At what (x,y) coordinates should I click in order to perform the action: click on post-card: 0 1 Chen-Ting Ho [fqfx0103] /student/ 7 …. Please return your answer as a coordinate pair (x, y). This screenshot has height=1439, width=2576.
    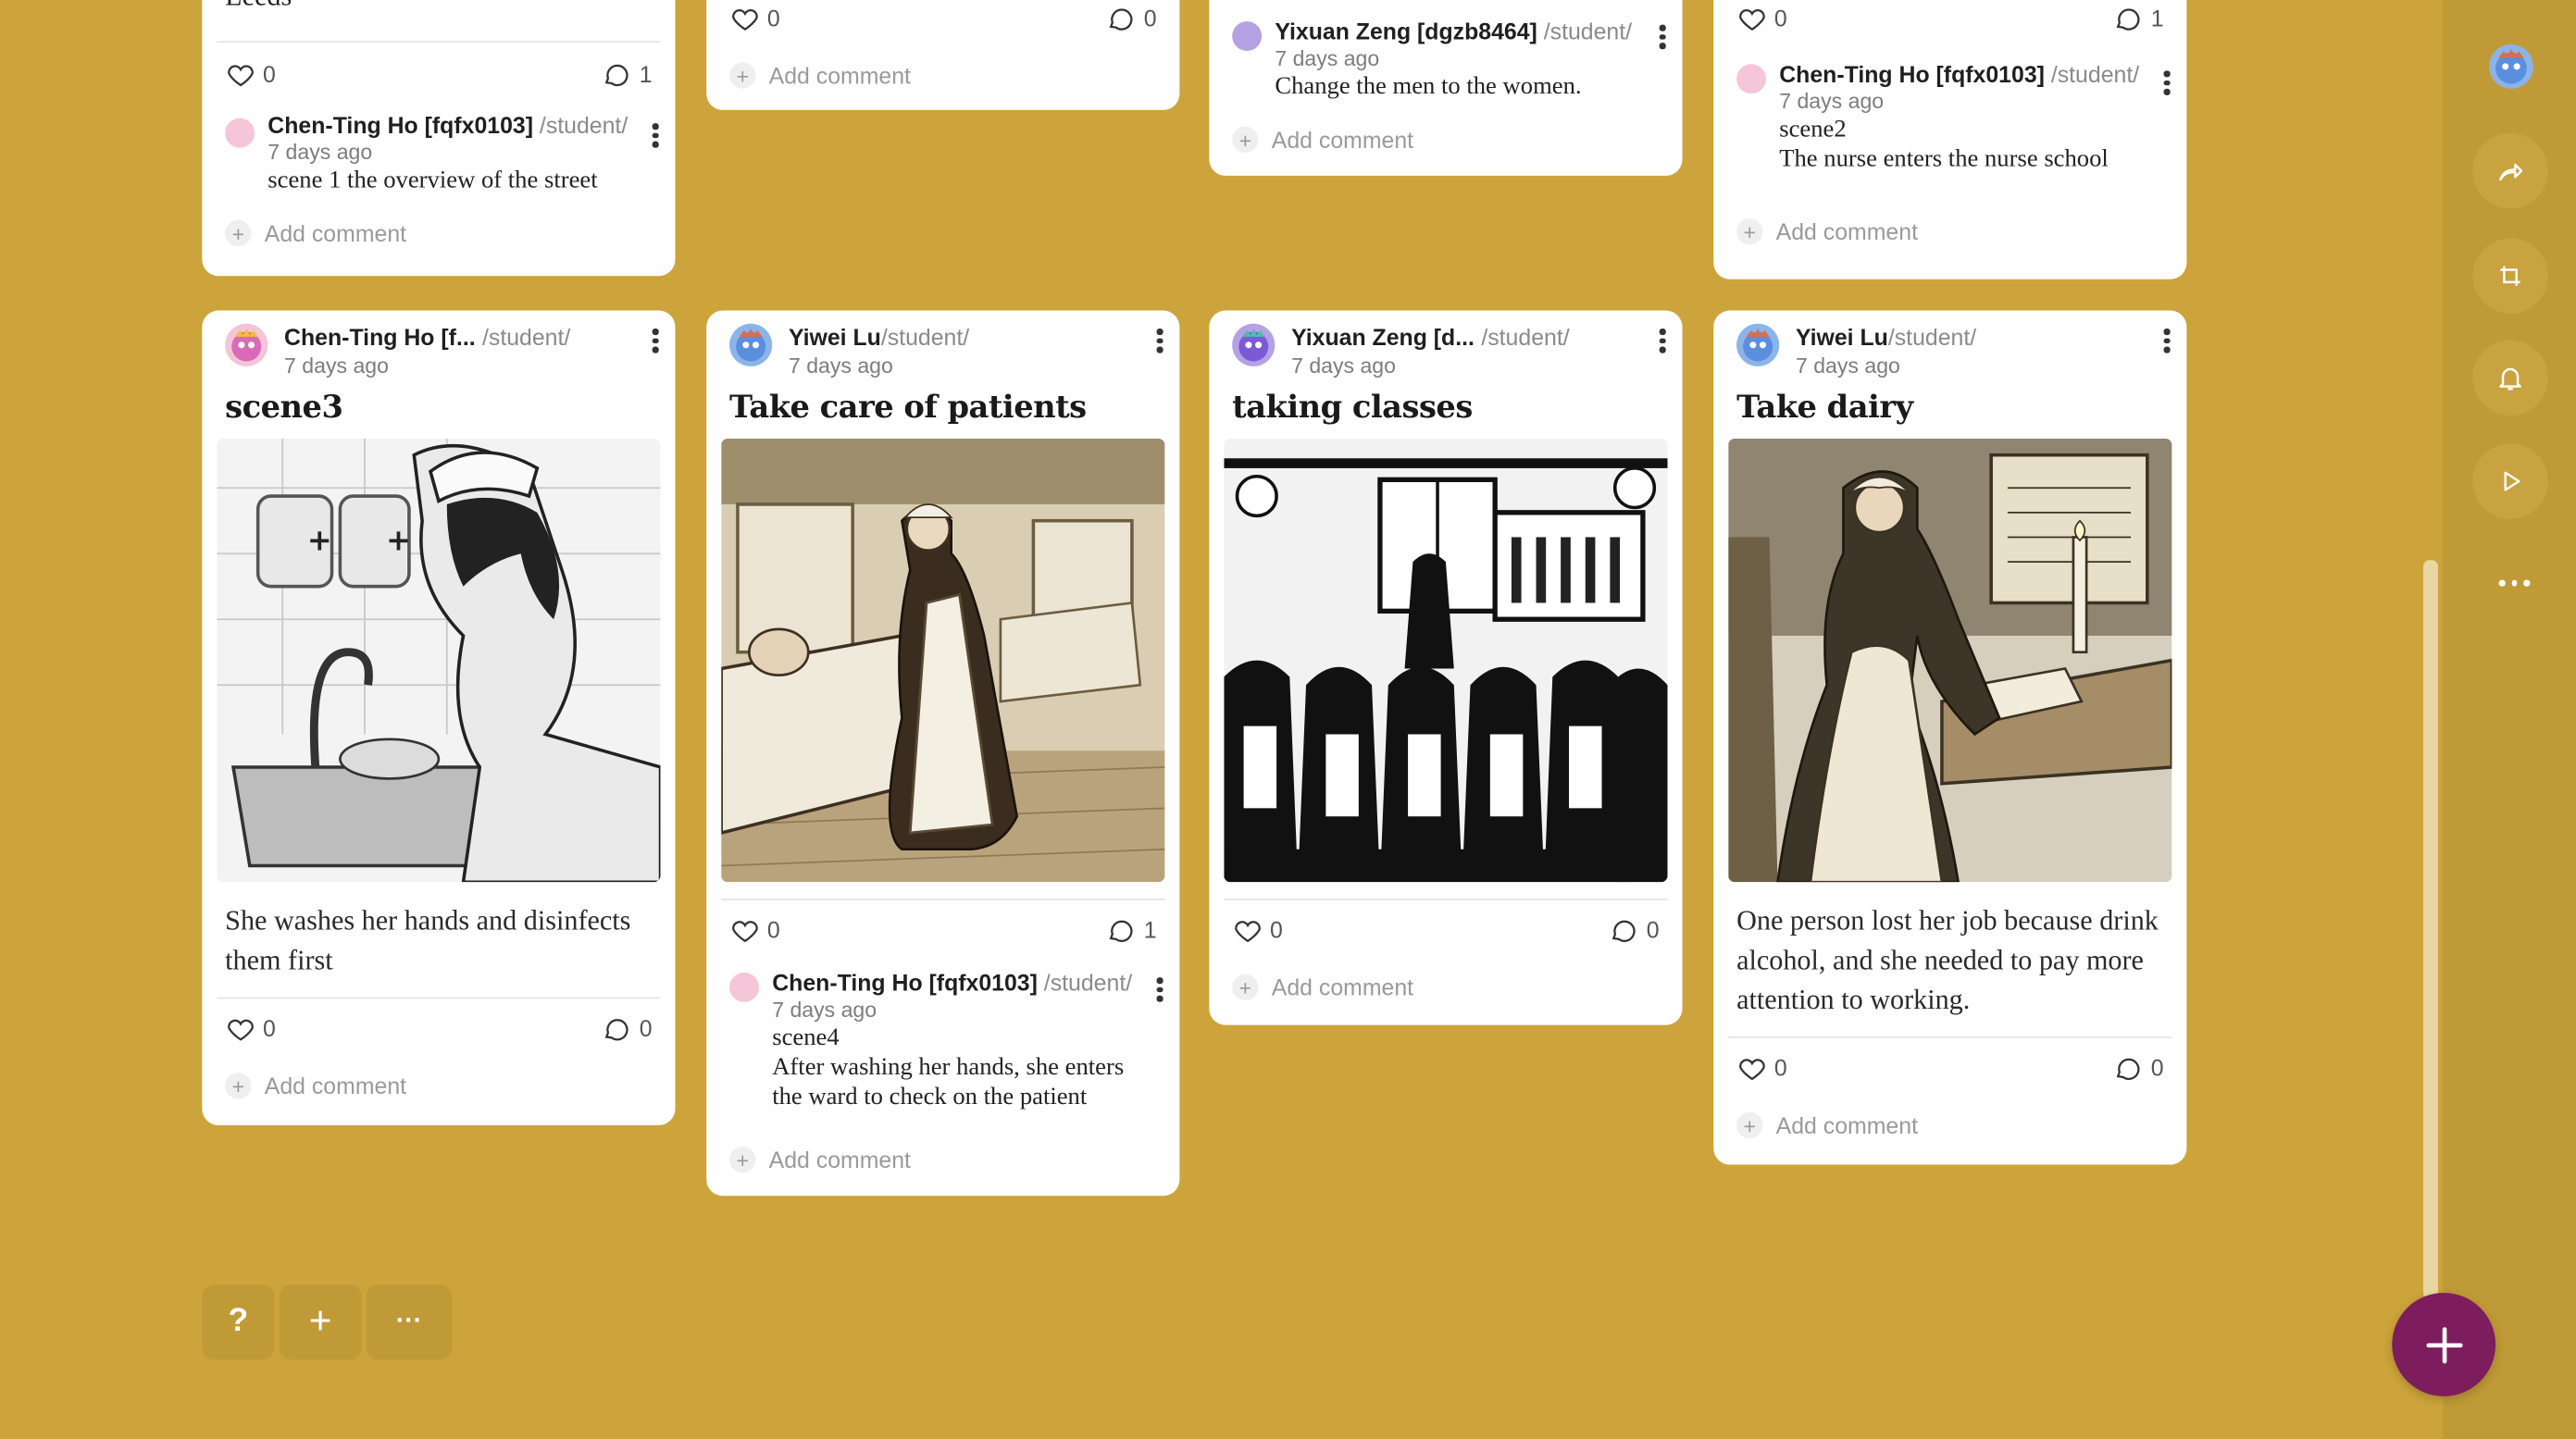
    Looking at the image, I should click on (1950, 139).